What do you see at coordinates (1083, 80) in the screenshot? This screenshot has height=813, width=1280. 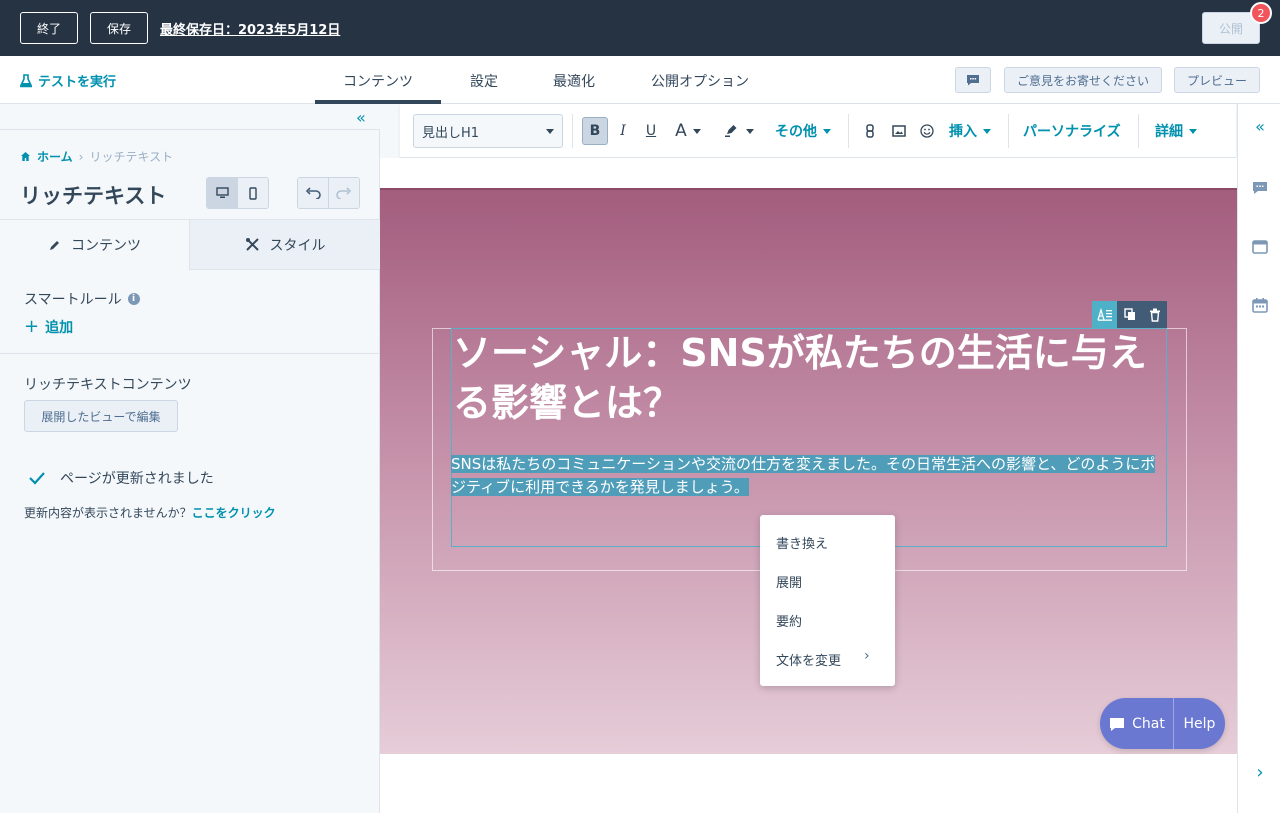 I see `feedback-button: ご意見をお寄せください` at bounding box center [1083, 80].